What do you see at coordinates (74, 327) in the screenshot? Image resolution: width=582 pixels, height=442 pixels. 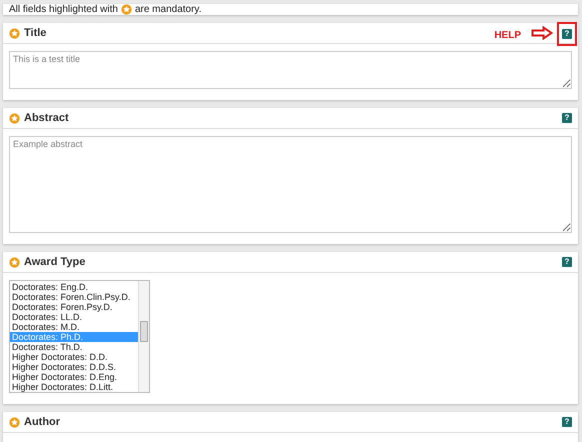 I see `list-option: Doctorates: M.D.` at bounding box center [74, 327].